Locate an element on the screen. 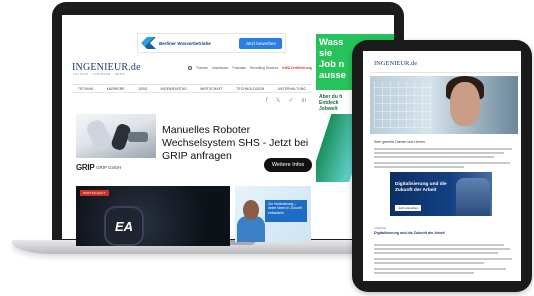  util-link-highlight: KWA Zertifizierung is located at coordinates (296, 68).